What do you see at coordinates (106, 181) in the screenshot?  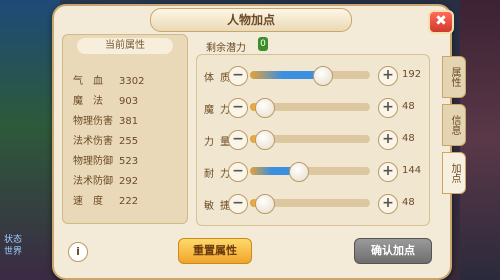 I see `attr-row: 法术防御 292` at bounding box center [106, 181].